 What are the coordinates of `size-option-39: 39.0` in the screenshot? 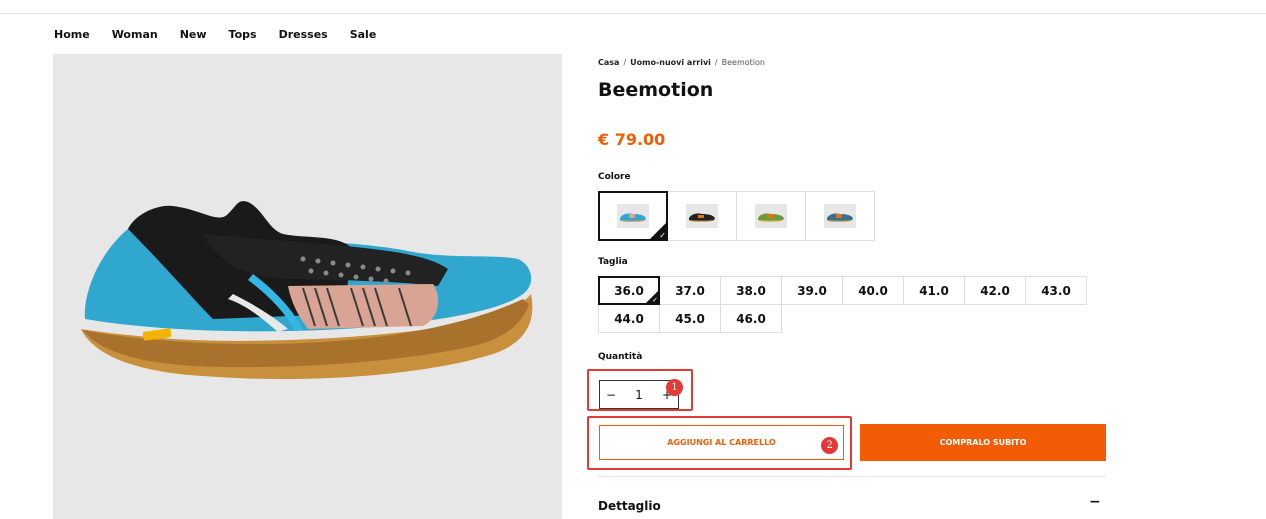 It's located at (812, 290).